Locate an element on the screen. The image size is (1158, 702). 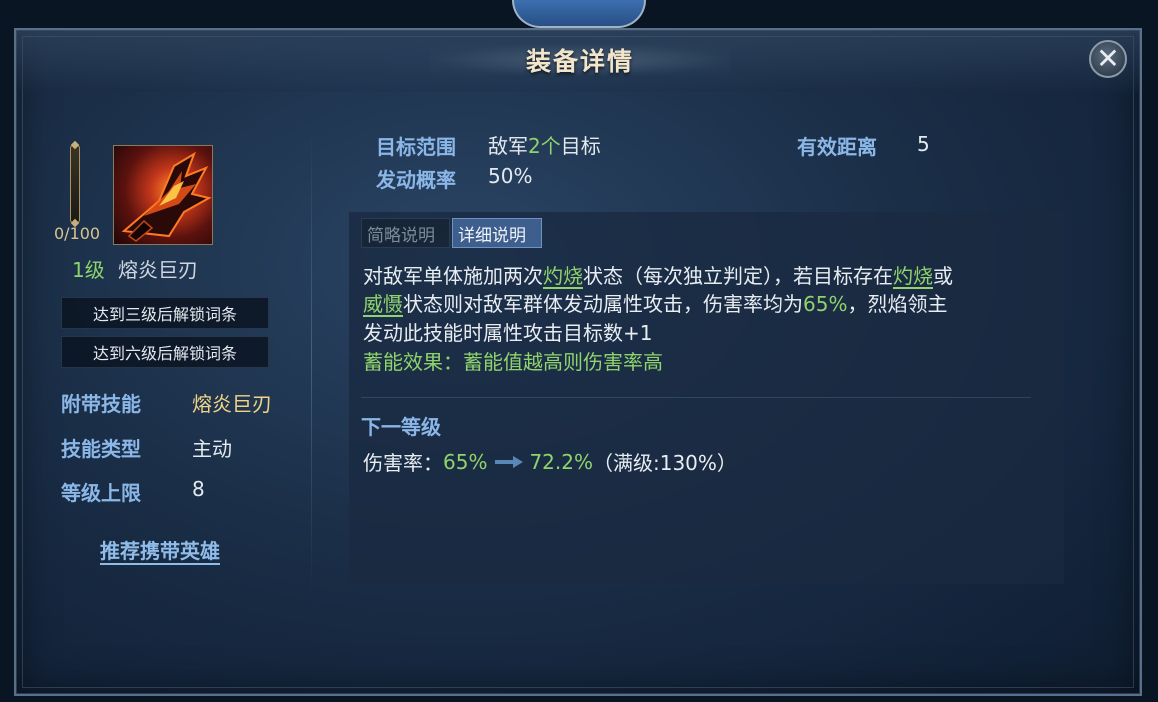
trigger-rate-label: 发动概率 is located at coordinates (416, 180).